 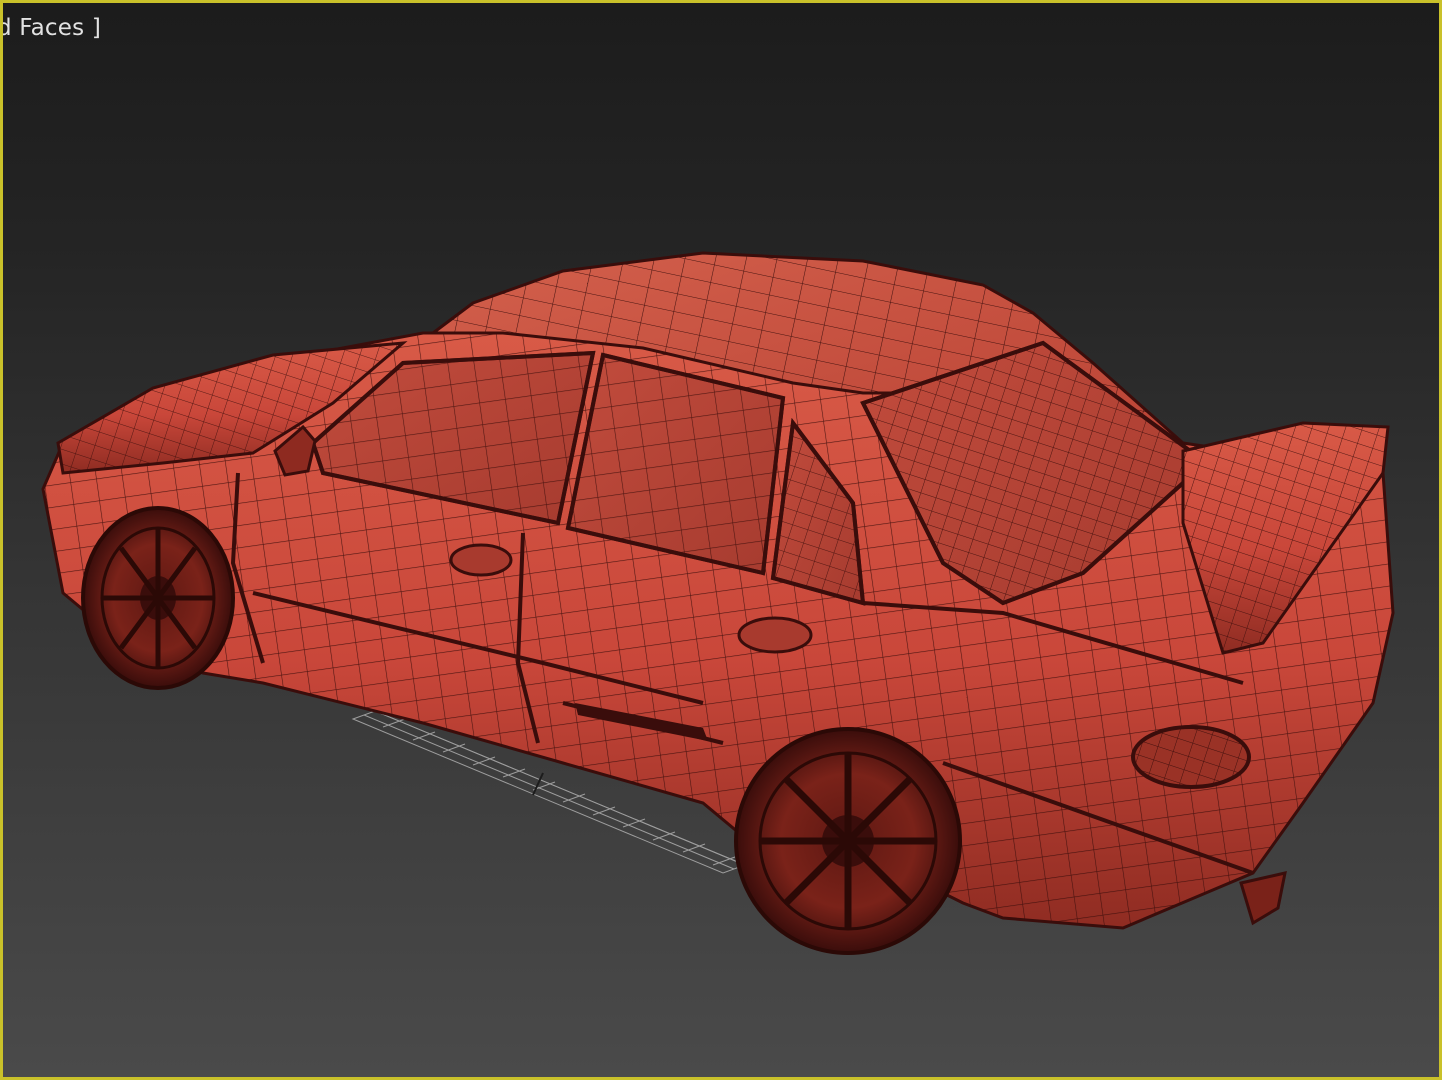 What do you see at coordinates (848, 841) in the screenshot?
I see `rear-wheel` at bounding box center [848, 841].